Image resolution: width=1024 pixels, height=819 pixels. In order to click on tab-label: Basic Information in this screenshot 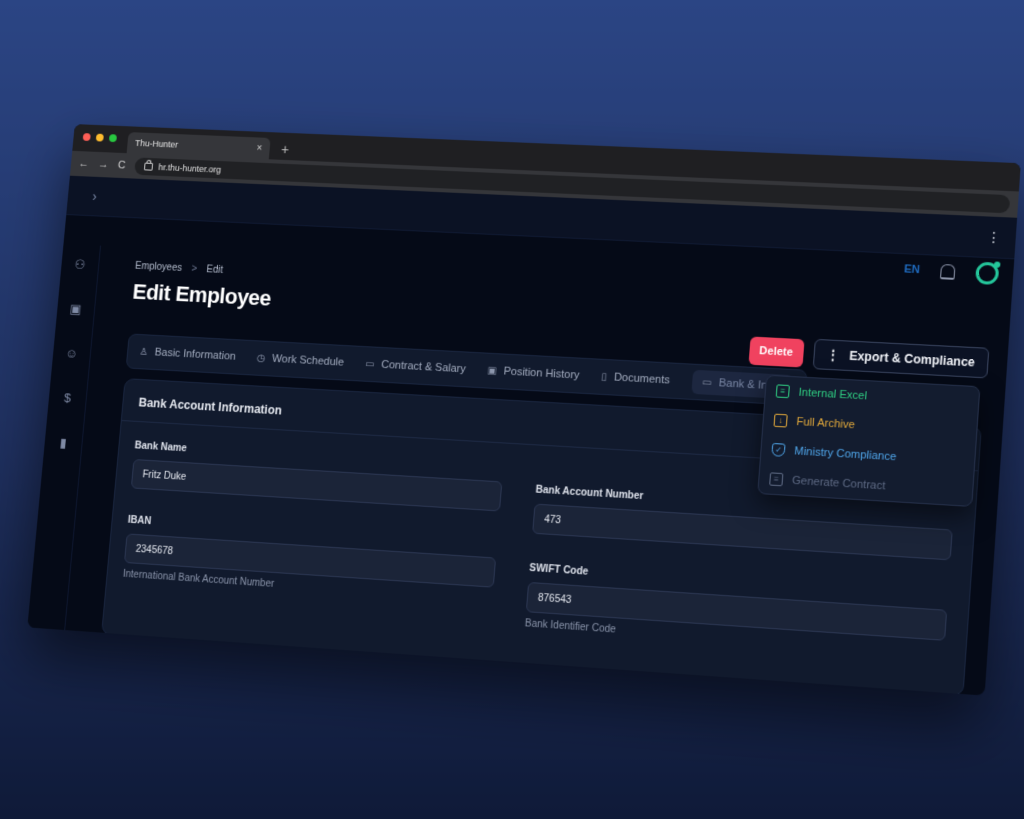, I will do `click(195, 354)`.